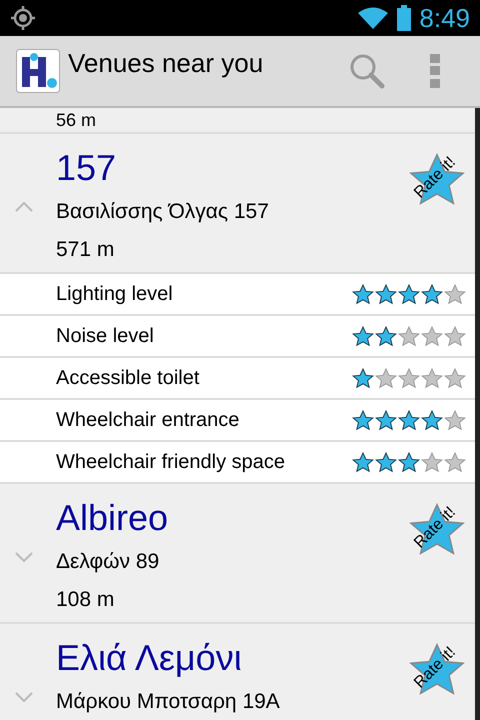 The height and width of the screenshot is (720, 480). What do you see at coordinates (148, 420) in the screenshot?
I see `attribute-label: Wheelchair entrance` at bounding box center [148, 420].